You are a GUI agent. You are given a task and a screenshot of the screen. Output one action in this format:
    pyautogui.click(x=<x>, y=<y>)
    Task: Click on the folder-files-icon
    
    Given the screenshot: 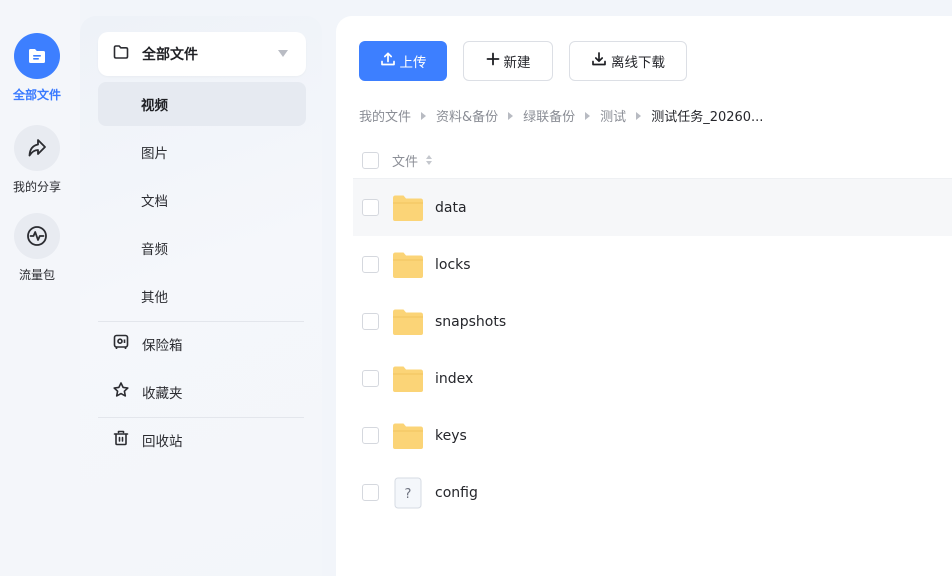 What is the action you would take?
    pyautogui.click(x=37, y=56)
    